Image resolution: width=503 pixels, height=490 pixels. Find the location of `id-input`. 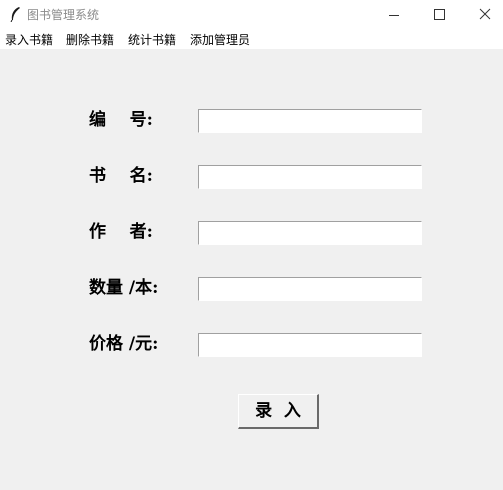

id-input is located at coordinates (310, 121).